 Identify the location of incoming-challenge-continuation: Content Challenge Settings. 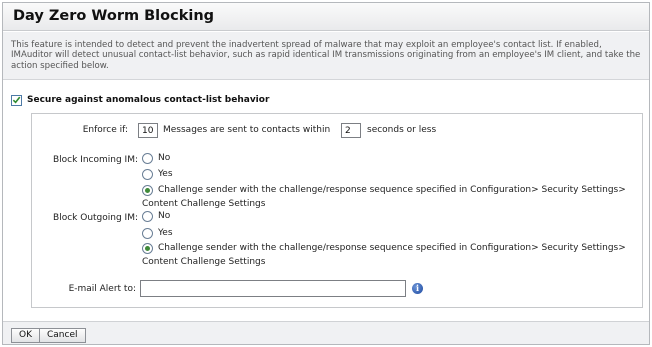
(204, 204).